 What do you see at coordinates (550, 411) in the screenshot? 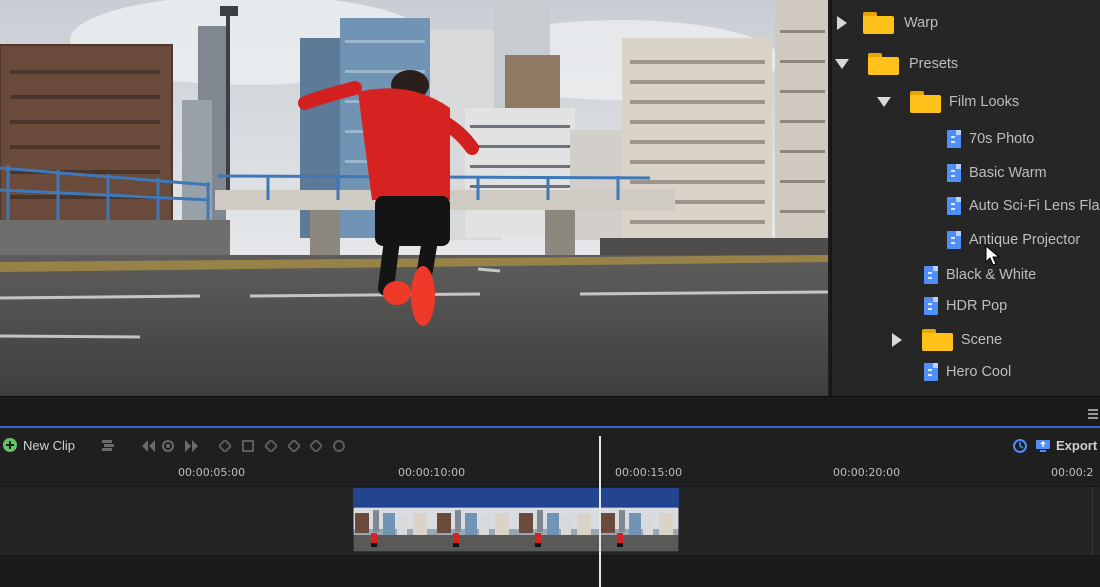
I see `panel-divider` at bounding box center [550, 411].